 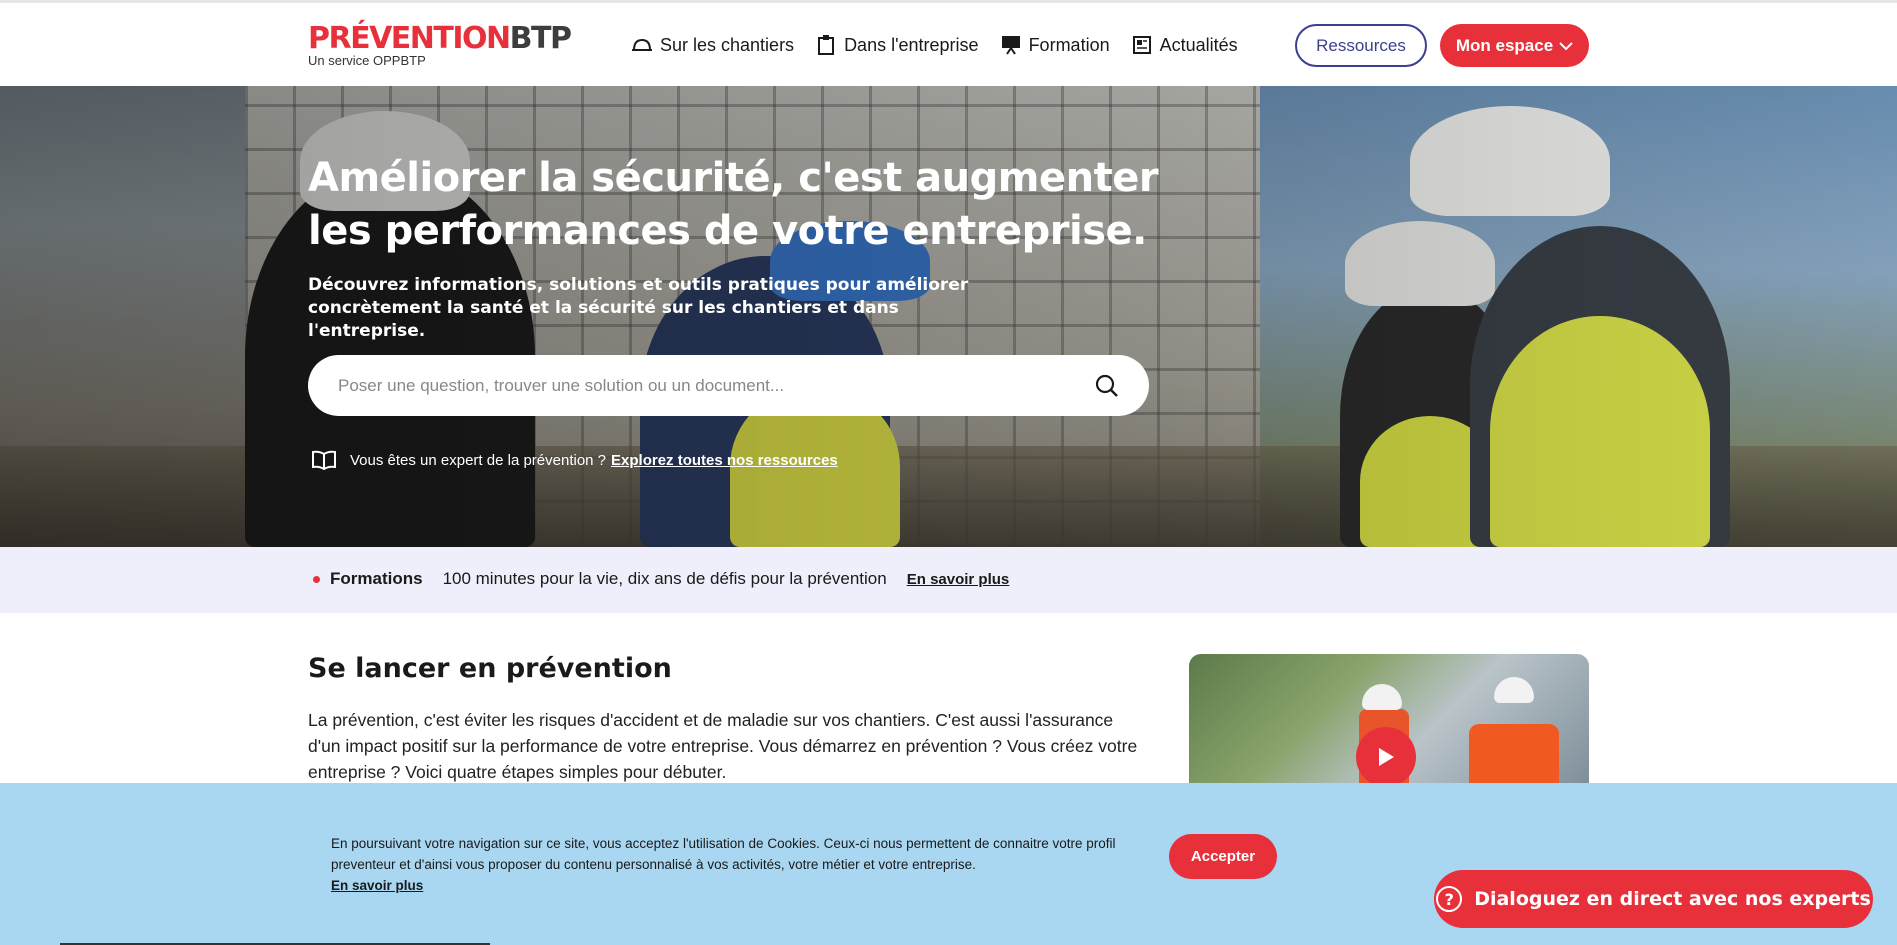 I want to click on nav-item-actualites: Actualités, so click(x=1185, y=45).